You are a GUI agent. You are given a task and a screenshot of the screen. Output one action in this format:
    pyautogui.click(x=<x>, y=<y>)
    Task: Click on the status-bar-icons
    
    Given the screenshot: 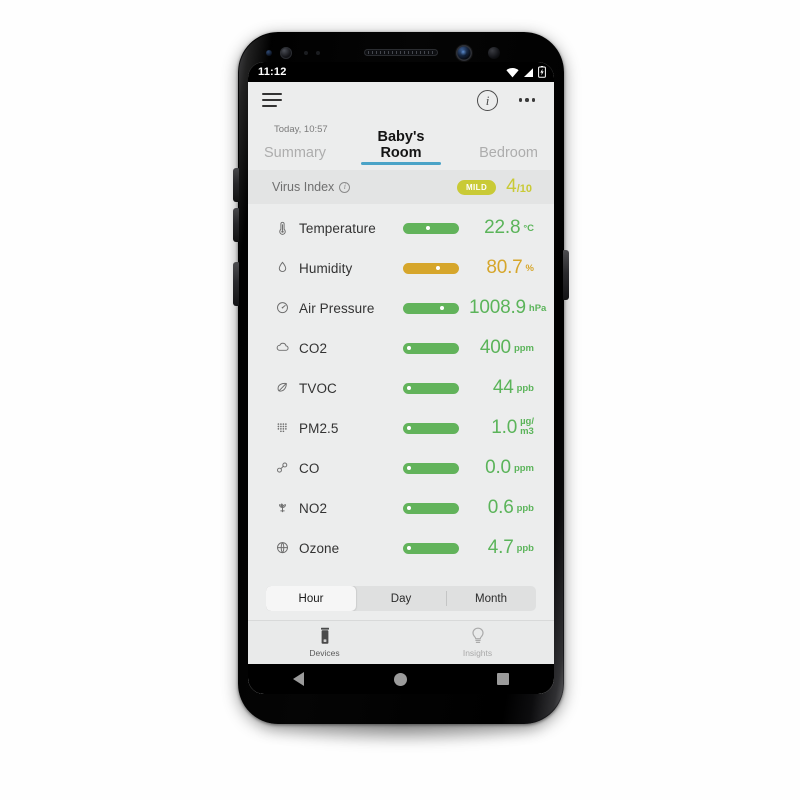 What is the action you would take?
    pyautogui.click(x=526, y=72)
    